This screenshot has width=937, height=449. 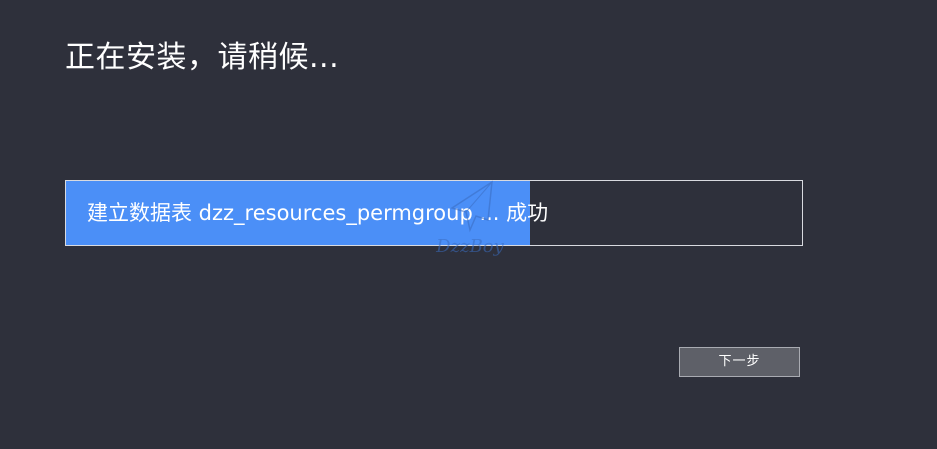 I want to click on install-progress-bar: 建立数据表 dzz_resources_permgroup ... 成功, so click(x=434, y=213).